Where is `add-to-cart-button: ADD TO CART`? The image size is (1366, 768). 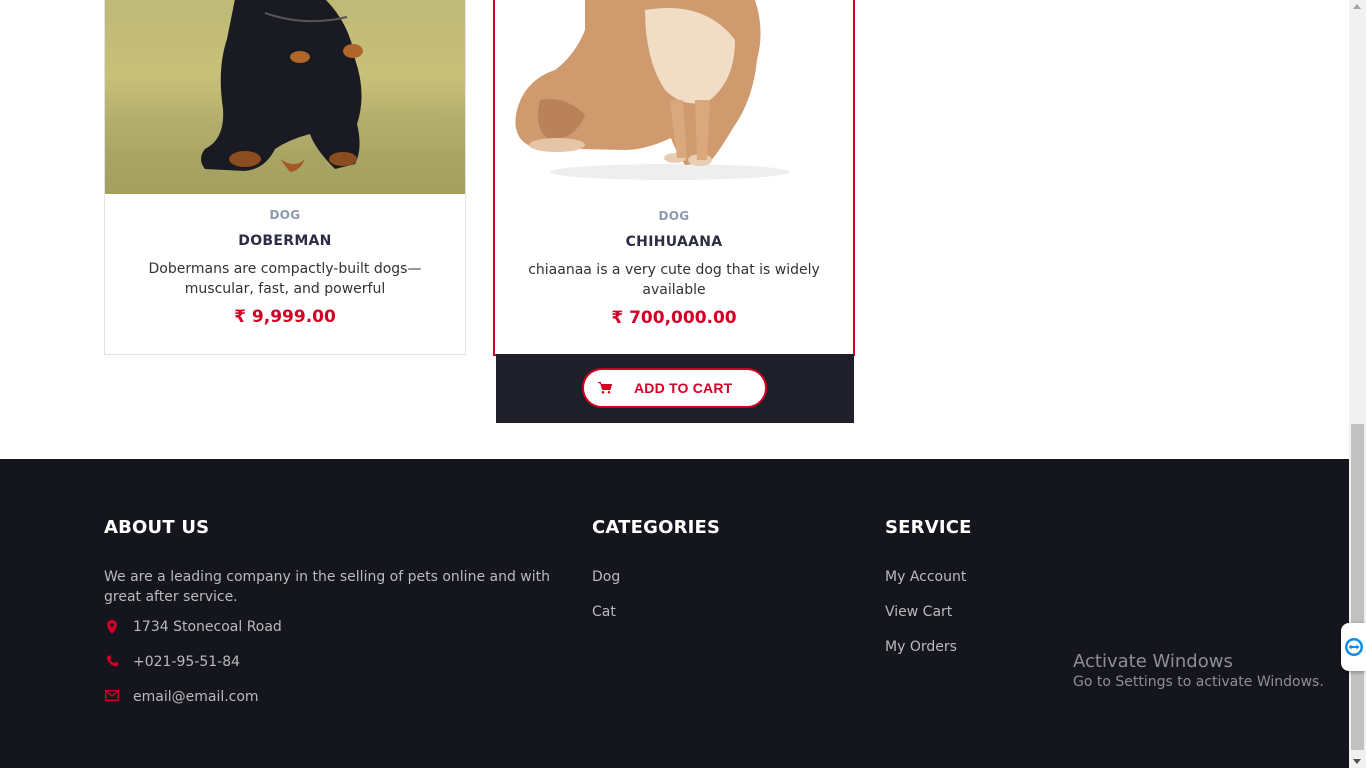 add-to-cart-button: ADD TO CART is located at coordinates (674, 388).